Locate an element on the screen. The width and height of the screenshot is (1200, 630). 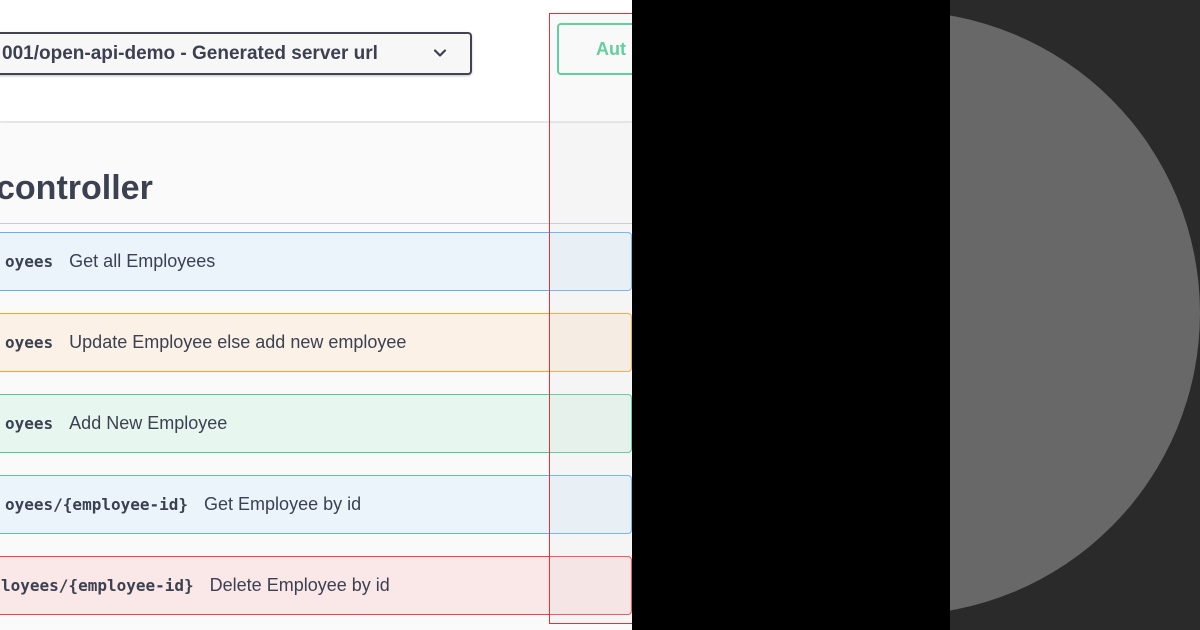
operation-get-employee-by-id: oyees/{employee-id} Get Employee by id is located at coordinates (316, 504).